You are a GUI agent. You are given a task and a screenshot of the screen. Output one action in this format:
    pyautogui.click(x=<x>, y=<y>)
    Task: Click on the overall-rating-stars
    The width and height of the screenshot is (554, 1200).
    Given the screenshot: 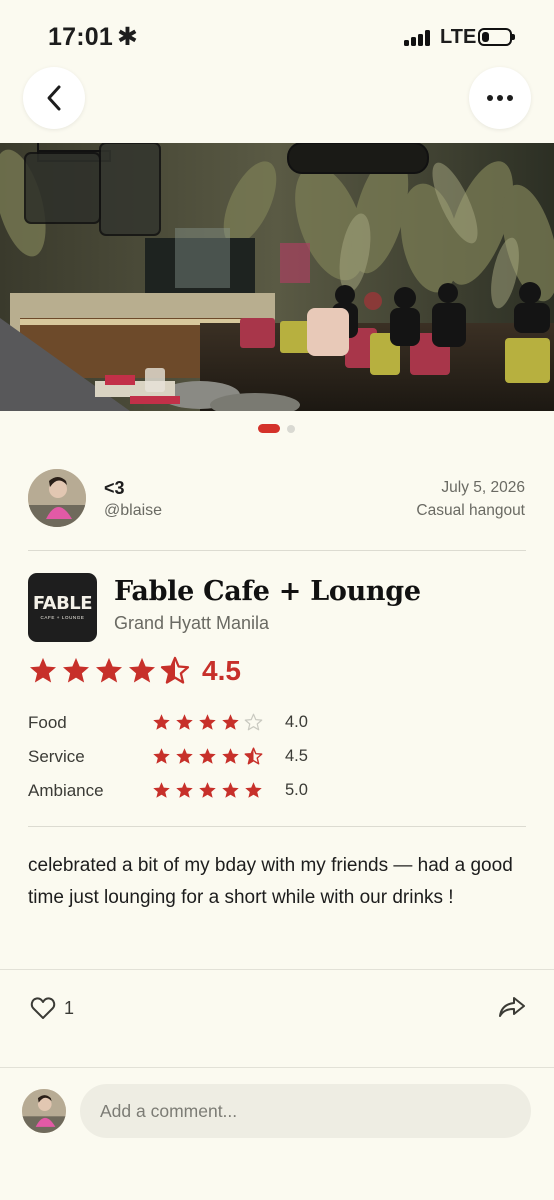 What is the action you would take?
    pyautogui.click(x=109, y=673)
    